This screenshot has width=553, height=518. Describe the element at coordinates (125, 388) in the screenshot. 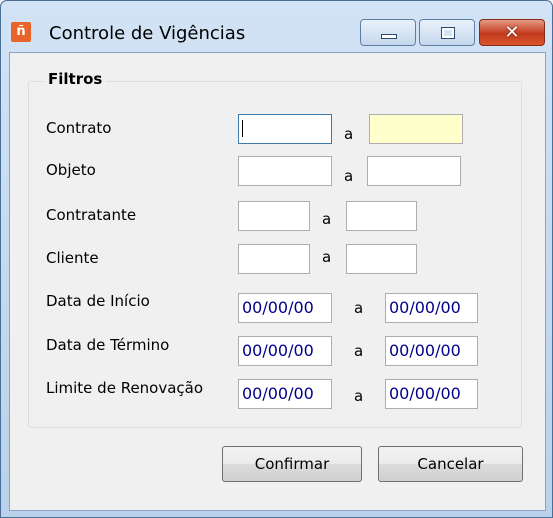

I see `limite-renovacao-label: Limite de Renovação` at that location.